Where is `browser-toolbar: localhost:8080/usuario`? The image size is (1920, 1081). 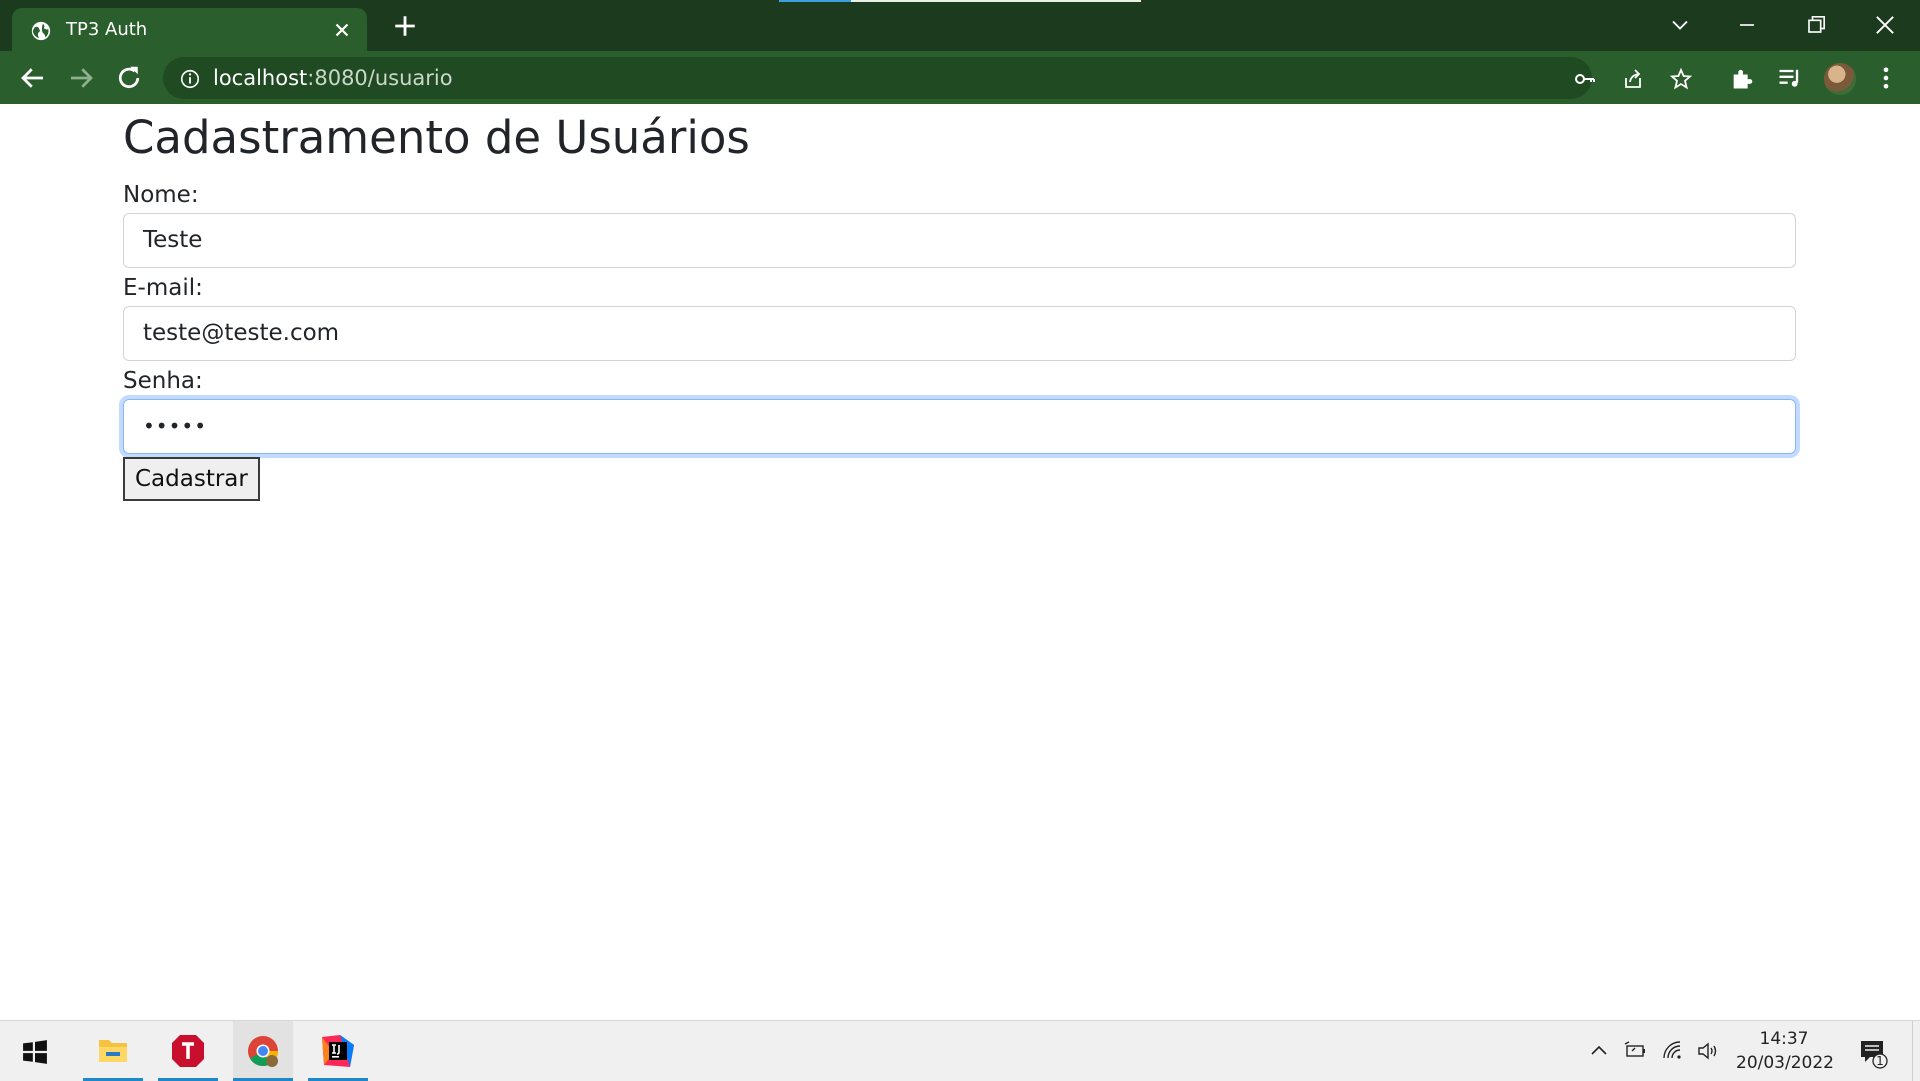 browser-toolbar: localhost:8080/usuario is located at coordinates (960, 77).